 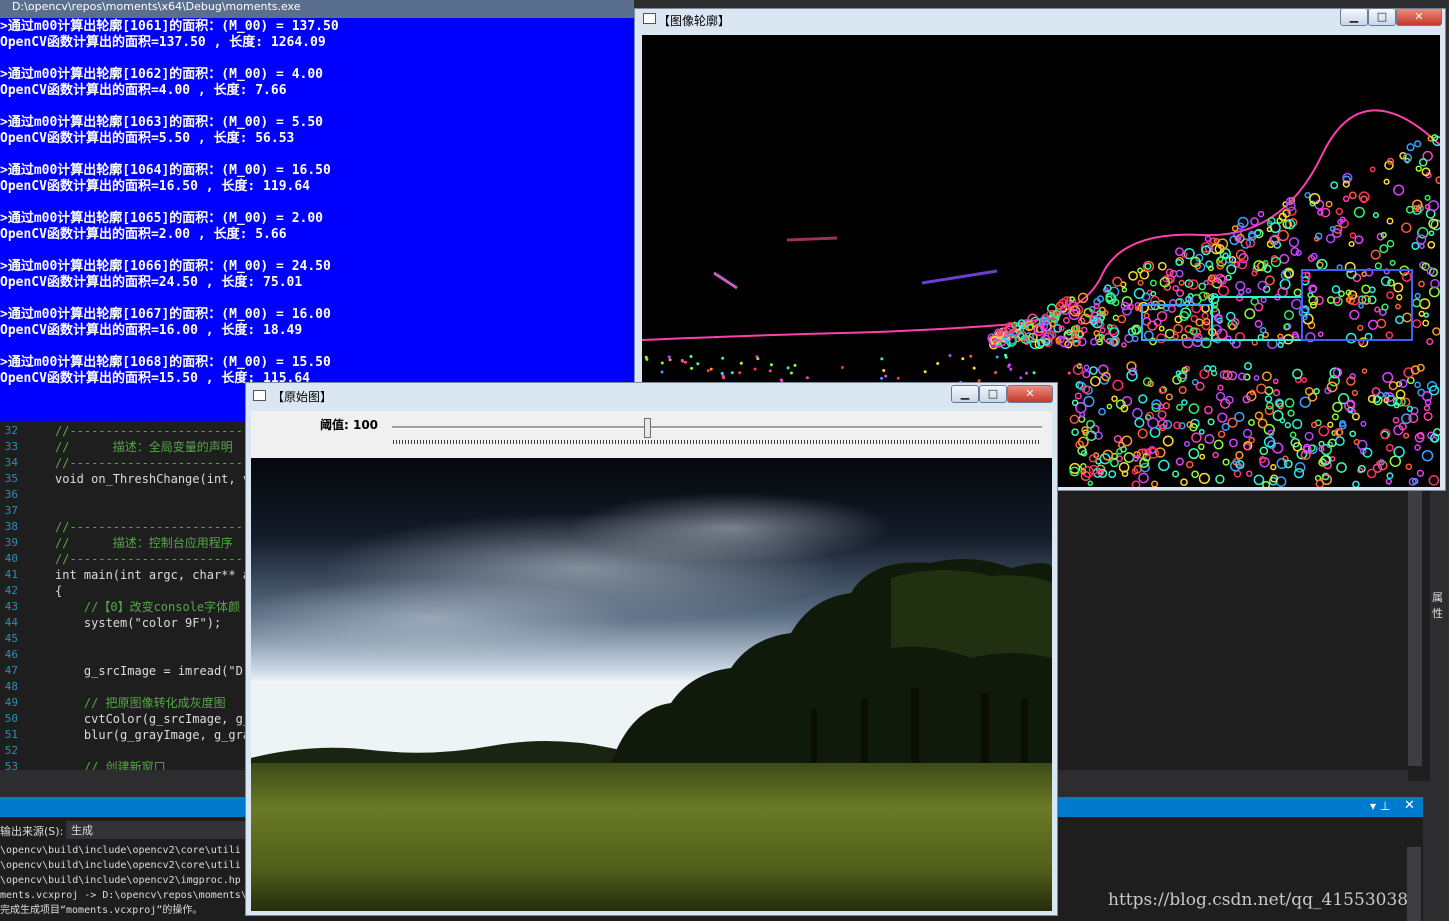 What do you see at coordinates (151, 330) in the screenshot?
I see `console-line: OpenCV函数计算出的面积=16.00 , 长度: 18.49` at bounding box center [151, 330].